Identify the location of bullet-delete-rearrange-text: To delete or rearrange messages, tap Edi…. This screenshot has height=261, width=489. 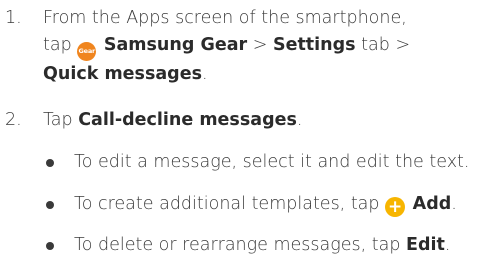
(262, 245).